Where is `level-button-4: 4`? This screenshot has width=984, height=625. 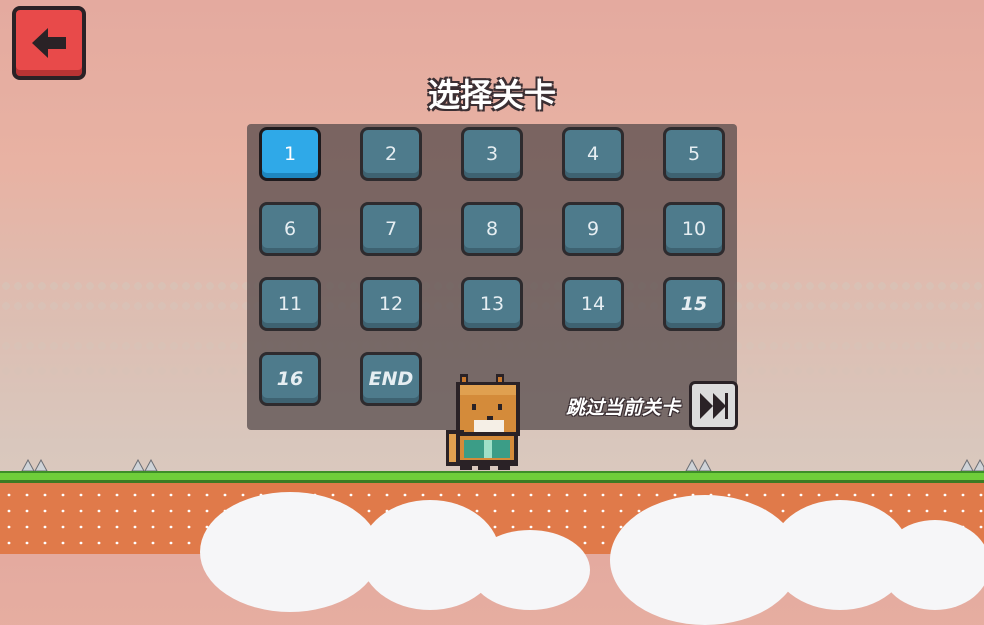
level-button-4: 4 is located at coordinates (593, 154).